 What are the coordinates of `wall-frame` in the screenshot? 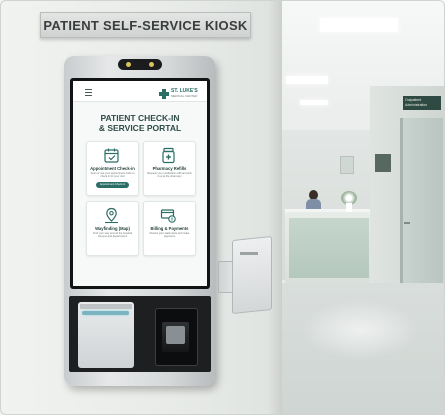 It's located at (347, 165).